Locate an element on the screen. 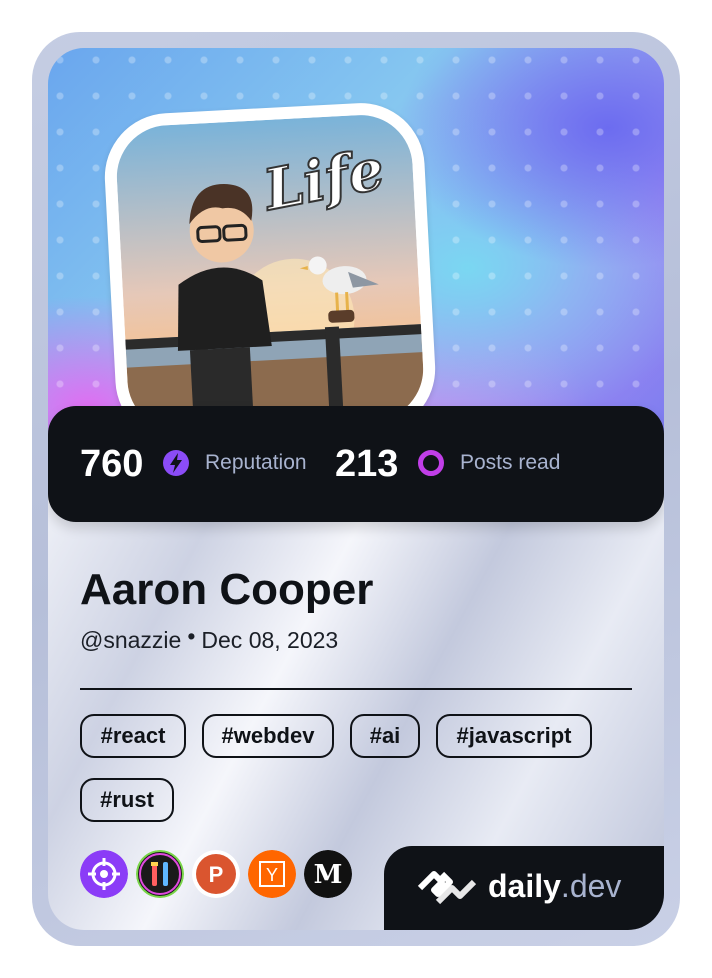 This screenshot has width=712, height=978. avatar-image: Life is located at coordinates (270, 273).